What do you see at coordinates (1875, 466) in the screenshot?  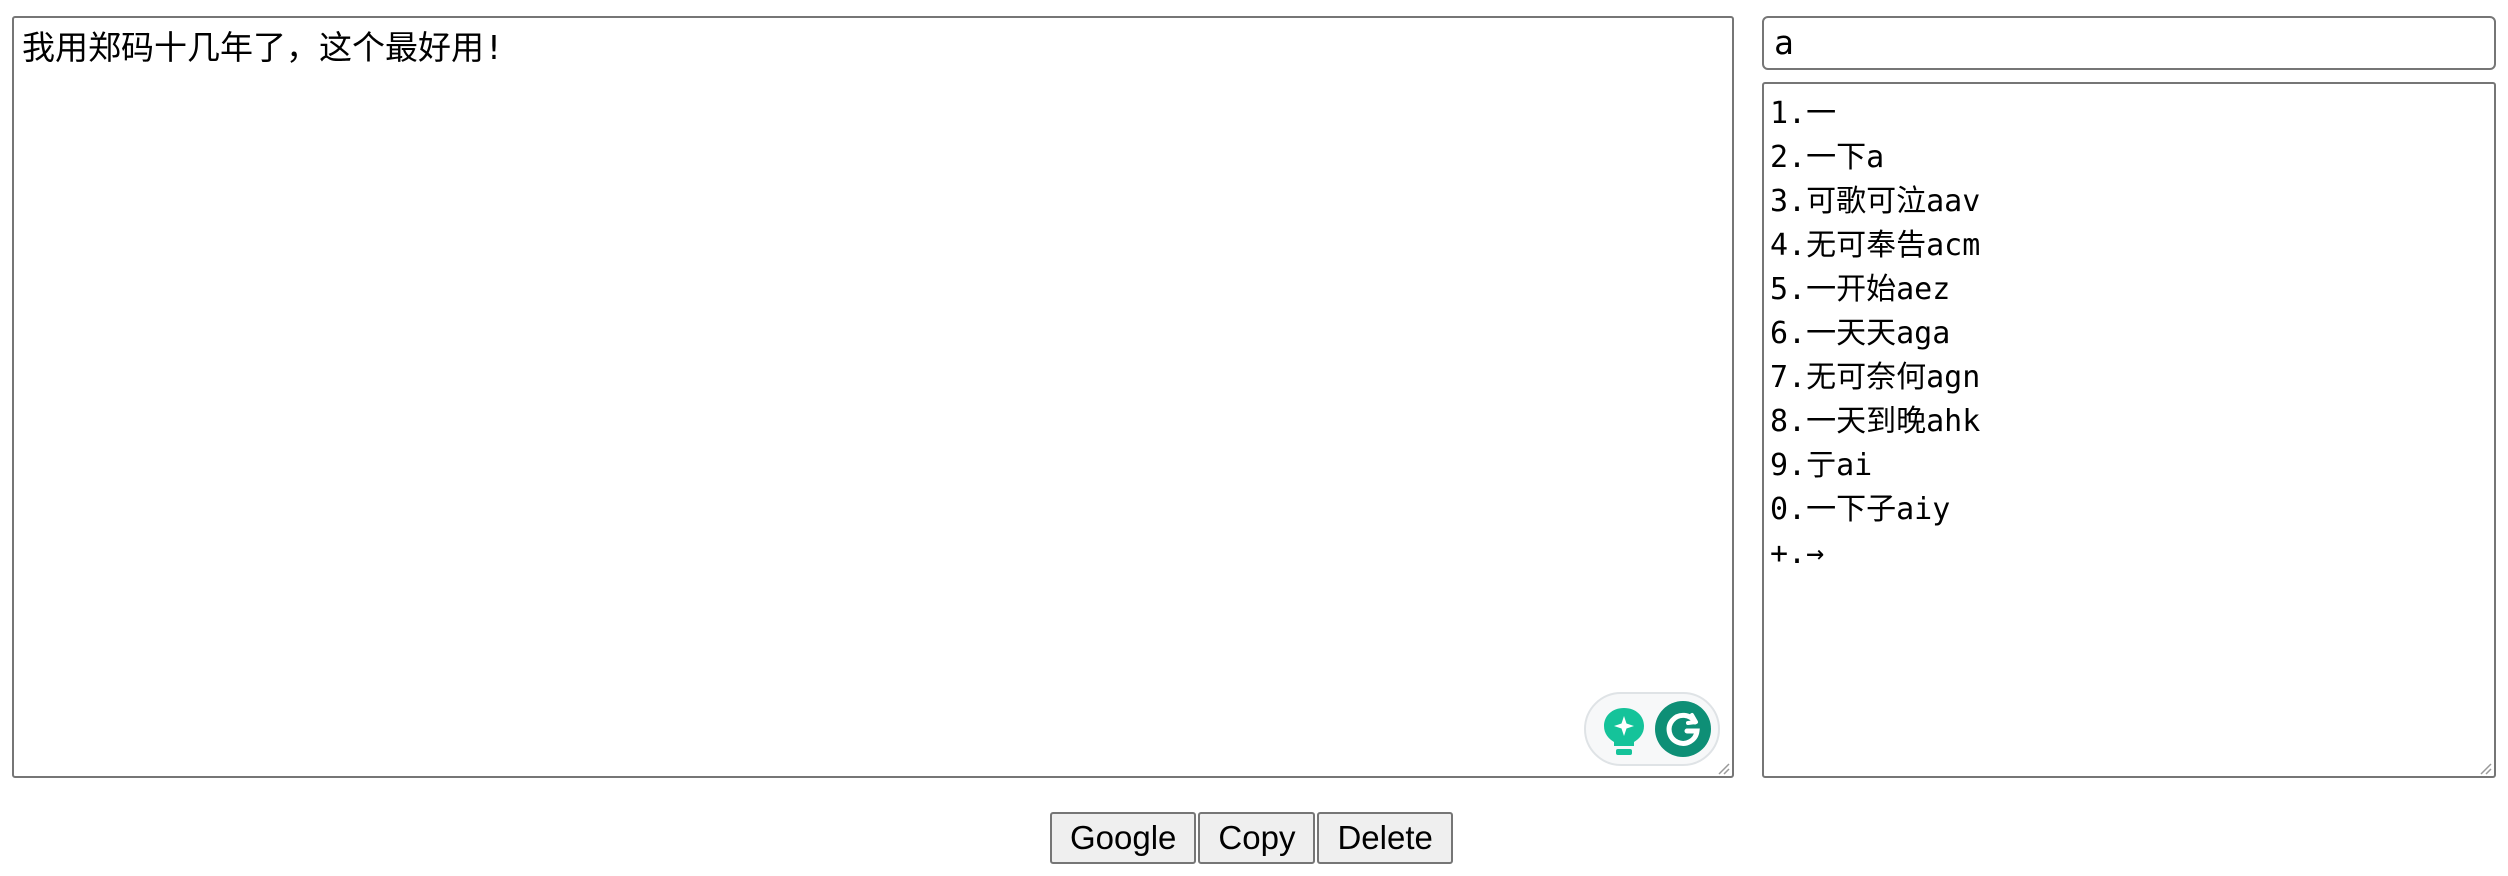 I see `candidate-item: 9.亍ai` at bounding box center [1875, 466].